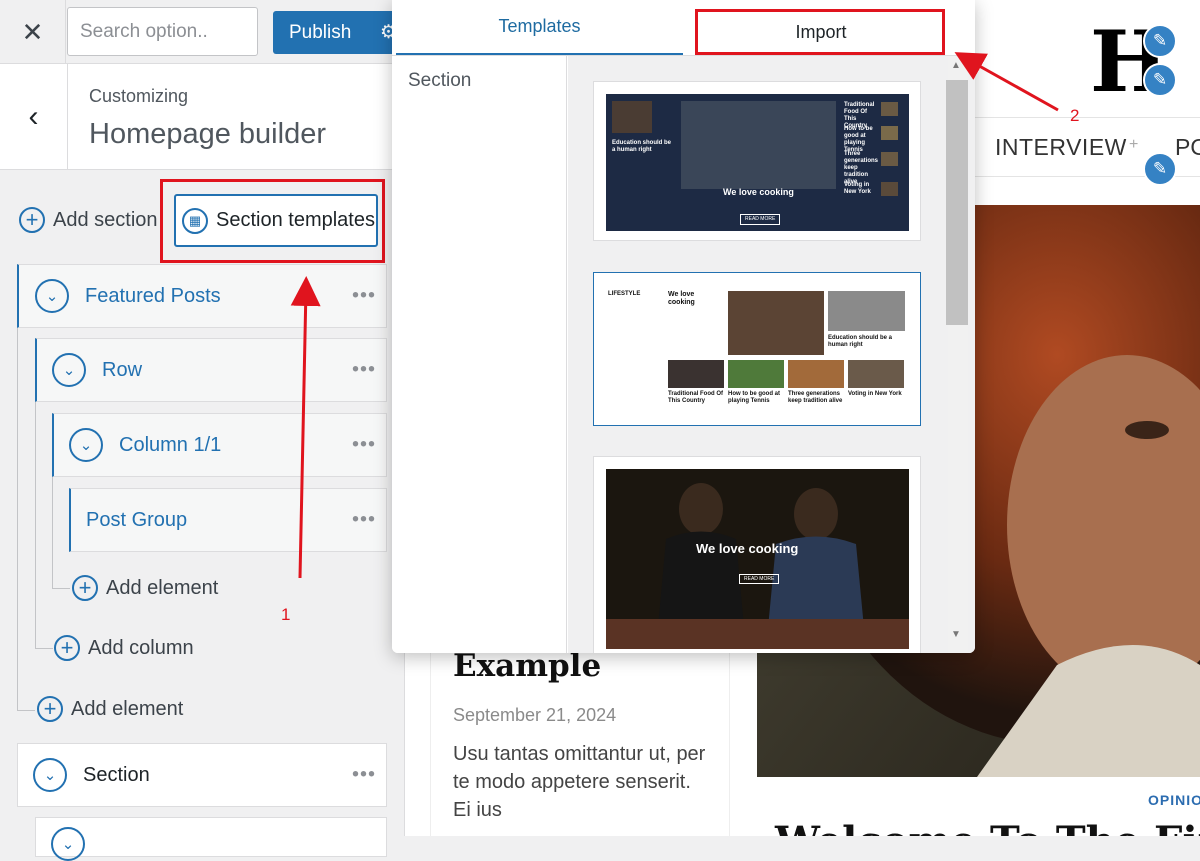 This screenshot has height=861, width=1200. I want to click on annotation-label-1: 1, so click(286, 614).